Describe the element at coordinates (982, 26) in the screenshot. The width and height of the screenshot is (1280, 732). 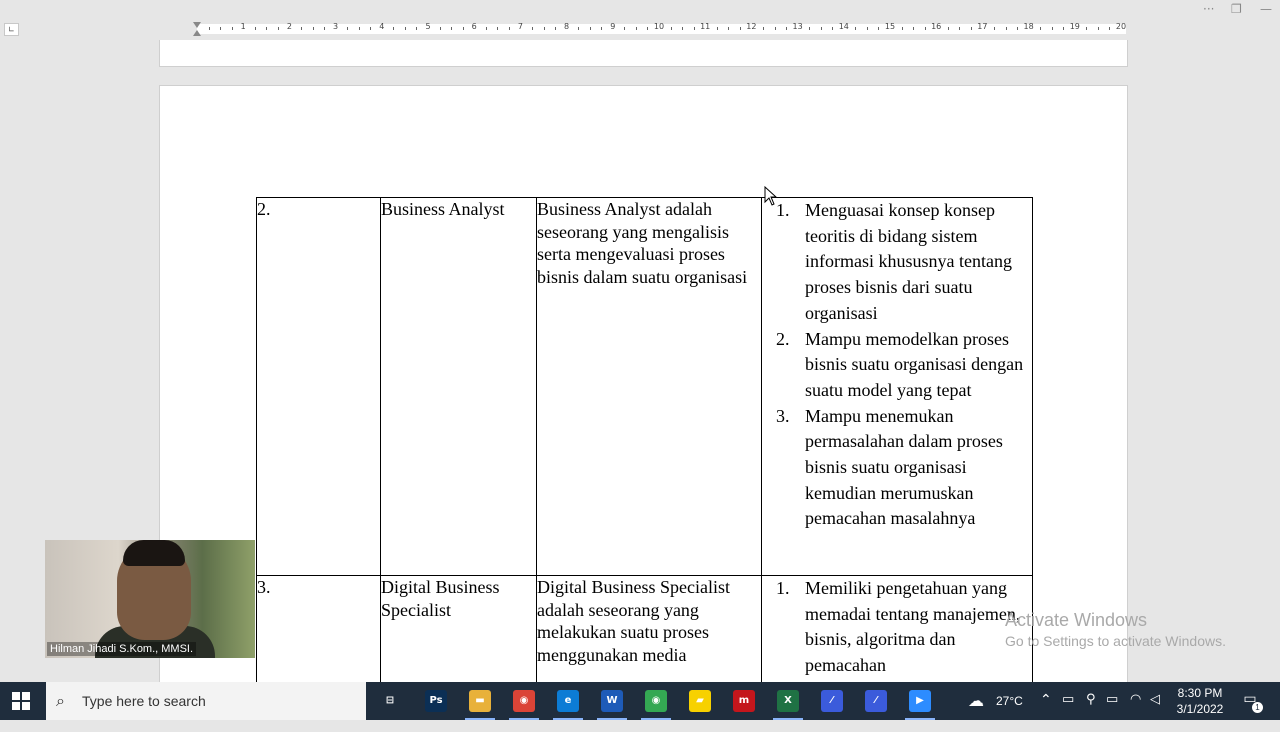
I see `ruler-number: 17` at that location.